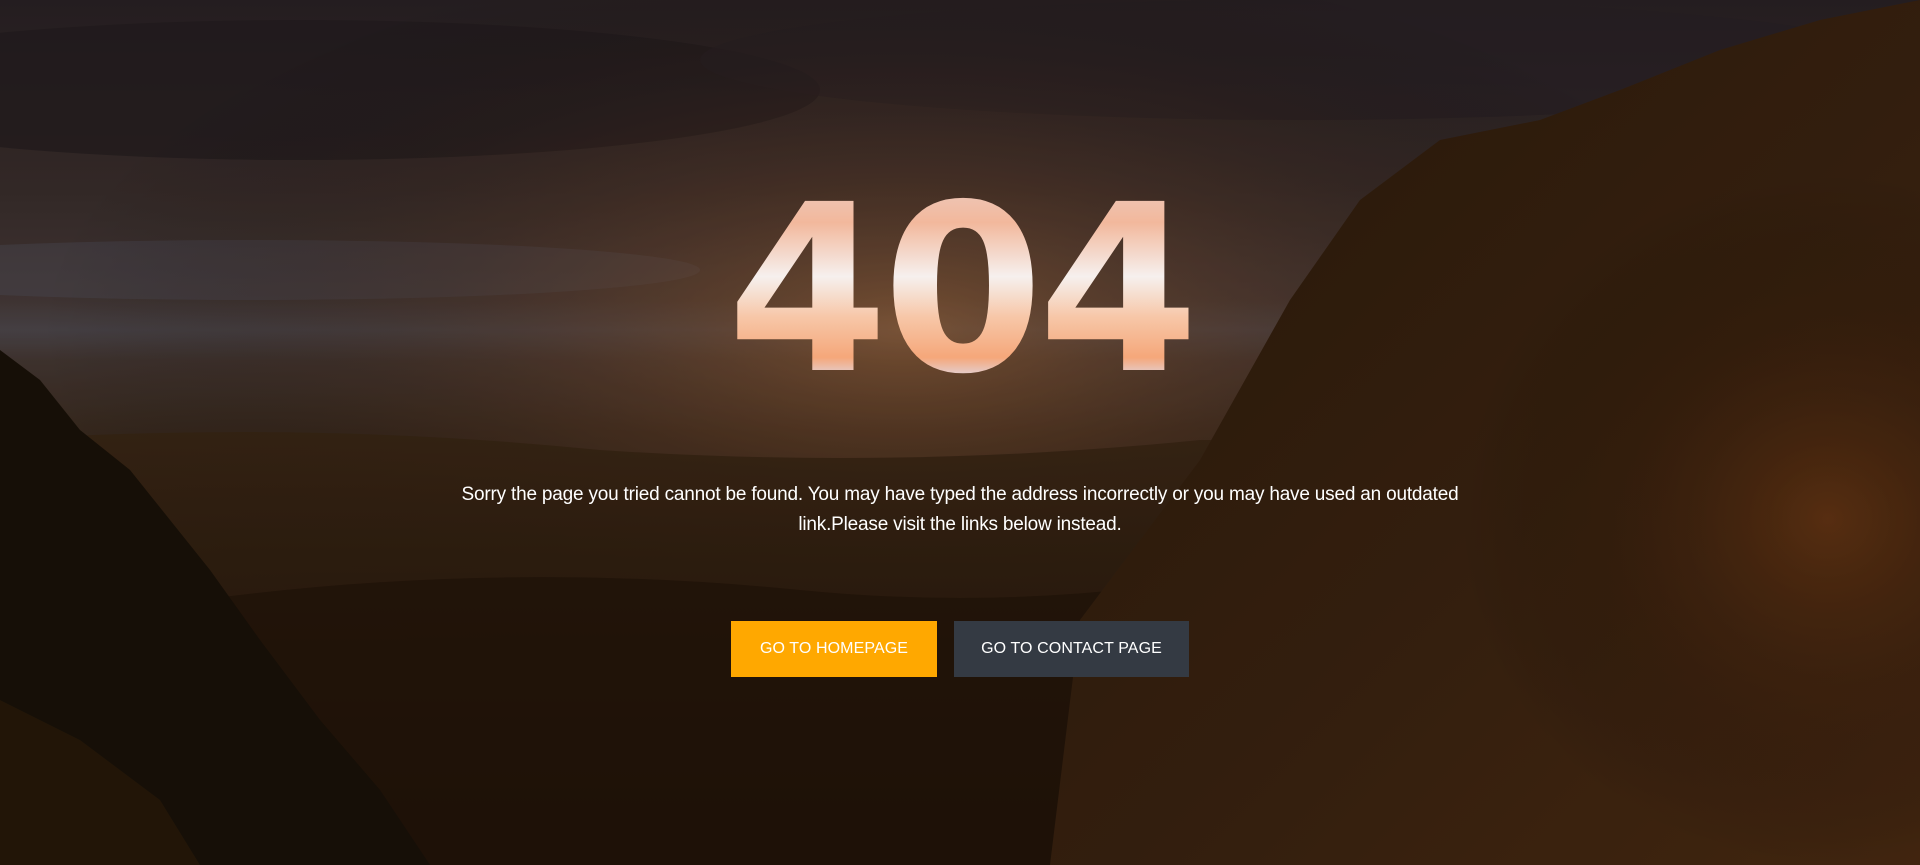 This screenshot has width=1920, height=865. What do you see at coordinates (834, 649) in the screenshot?
I see `go-to-homepage-button: GO TO HOMEPAGE` at bounding box center [834, 649].